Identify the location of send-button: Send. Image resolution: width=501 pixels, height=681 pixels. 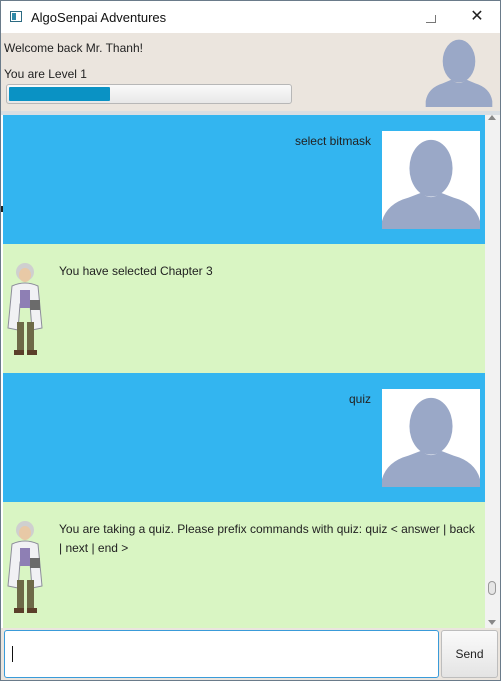
(469, 654).